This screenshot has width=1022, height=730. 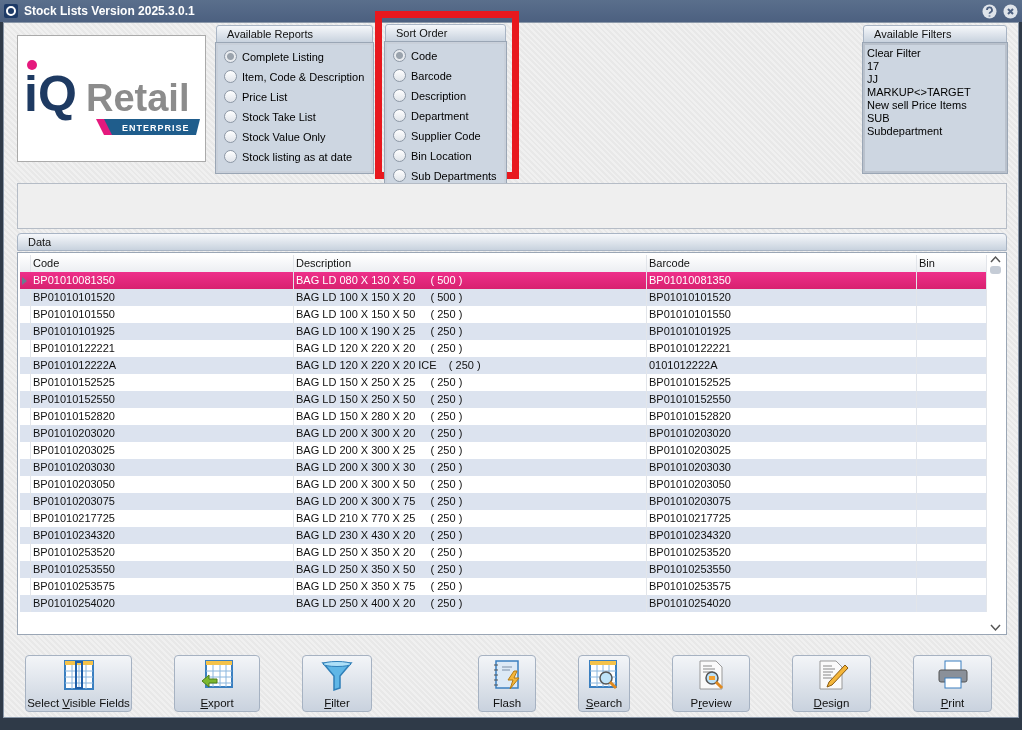 What do you see at coordinates (337, 675) in the screenshot?
I see `funnel-icon` at bounding box center [337, 675].